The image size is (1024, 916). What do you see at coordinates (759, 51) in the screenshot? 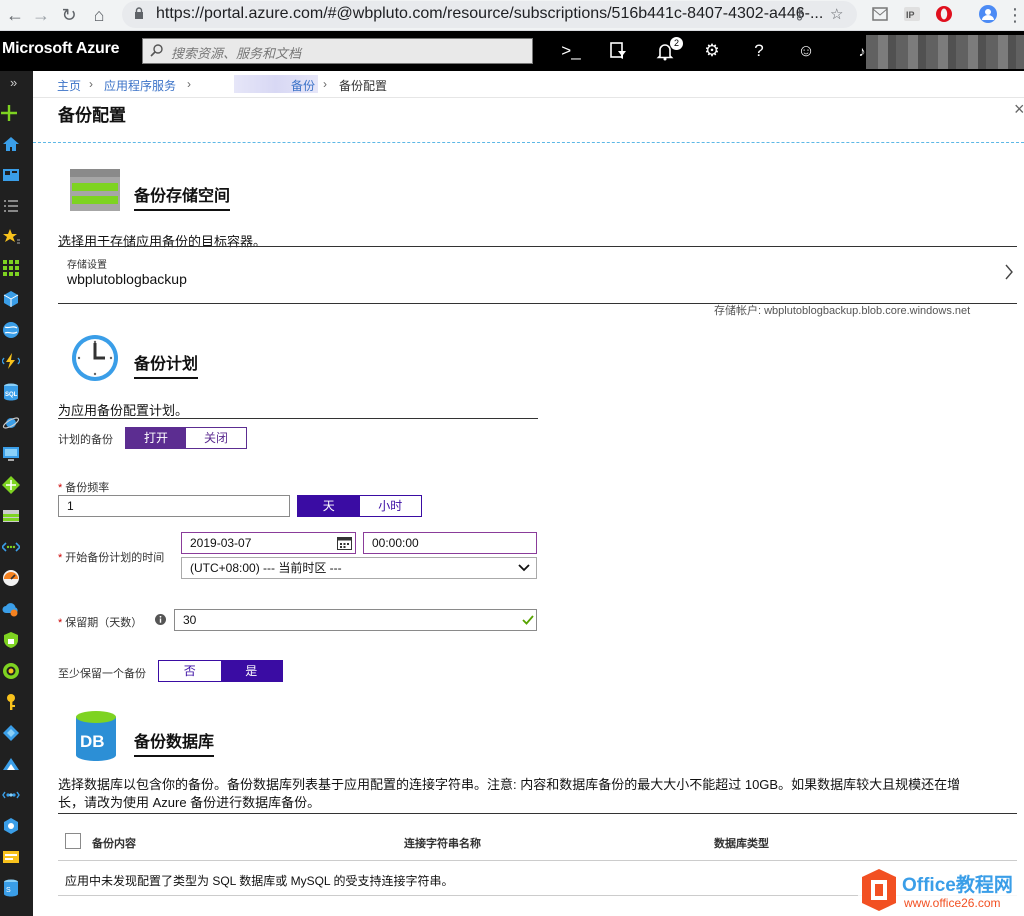
I see `help-icon: ?` at bounding box center [759, 51].